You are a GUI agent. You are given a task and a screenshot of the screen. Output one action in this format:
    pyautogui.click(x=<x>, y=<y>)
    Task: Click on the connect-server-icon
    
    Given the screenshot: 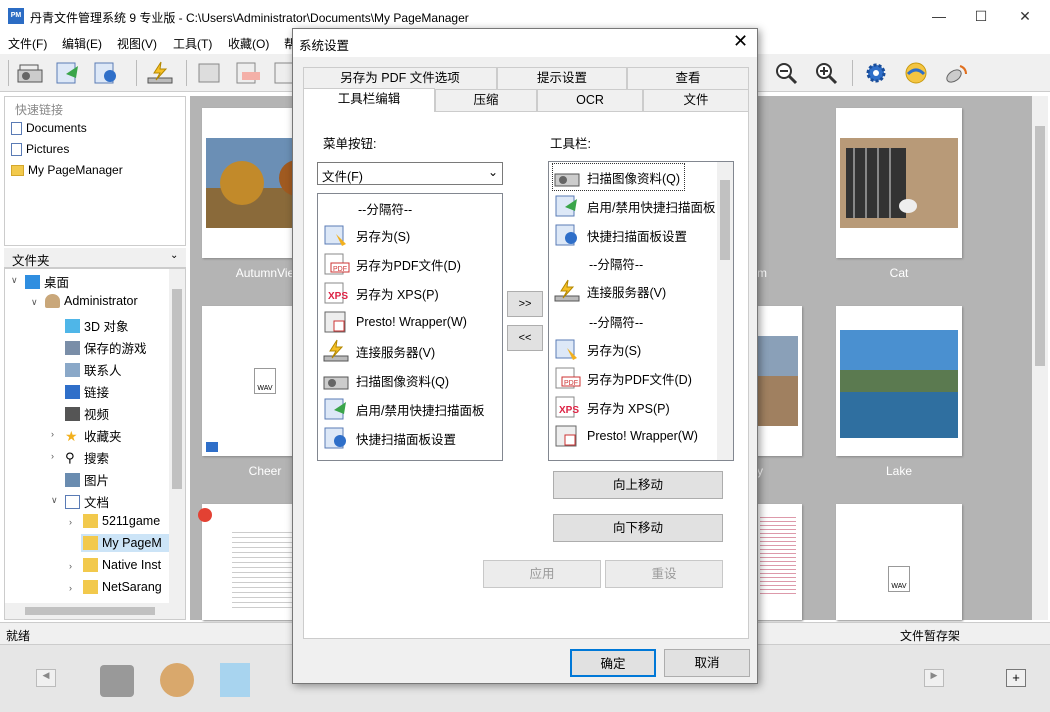 What is the action you would take?
    pyautogui.click(x=160, y=73)
    